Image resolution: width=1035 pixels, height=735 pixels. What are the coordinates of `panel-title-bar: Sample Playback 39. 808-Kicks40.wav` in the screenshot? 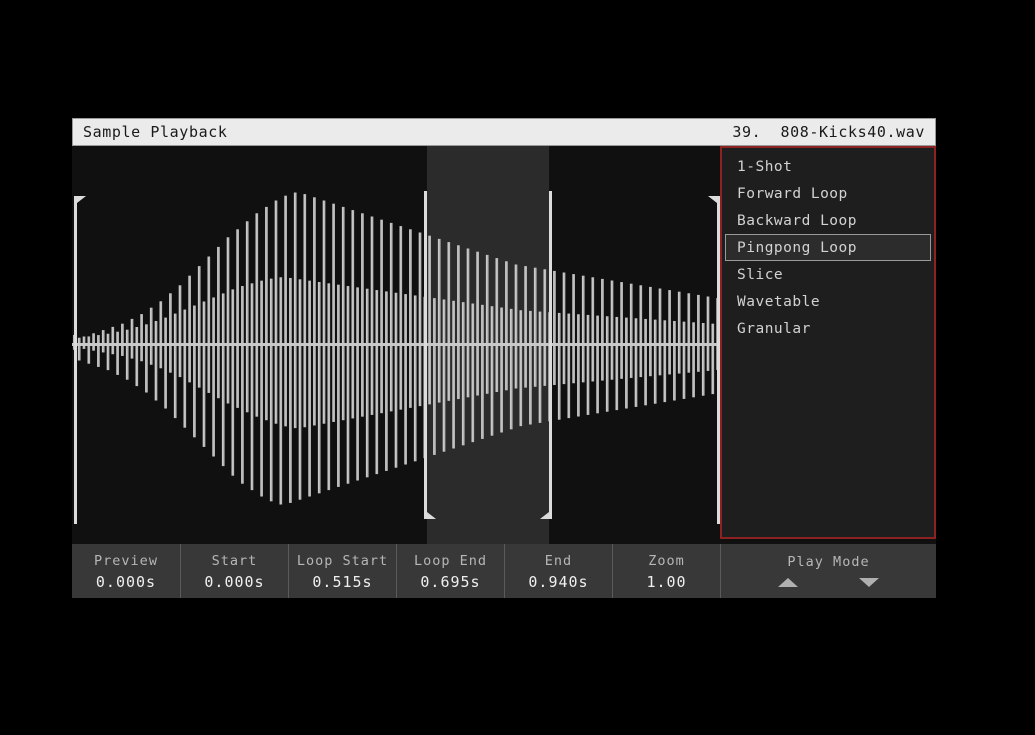 It's located at (504, 132).